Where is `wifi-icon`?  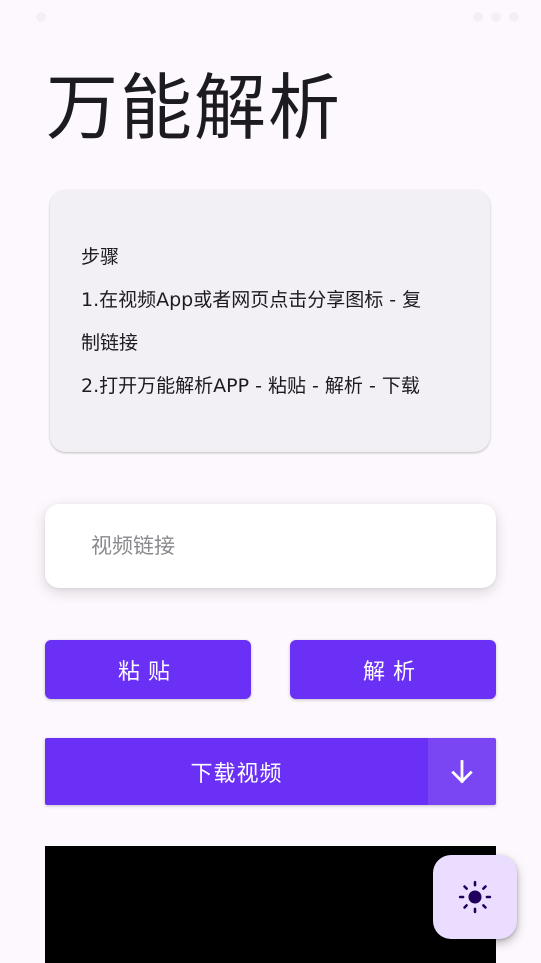
wifi-icon is located at coordinates (496, 17).